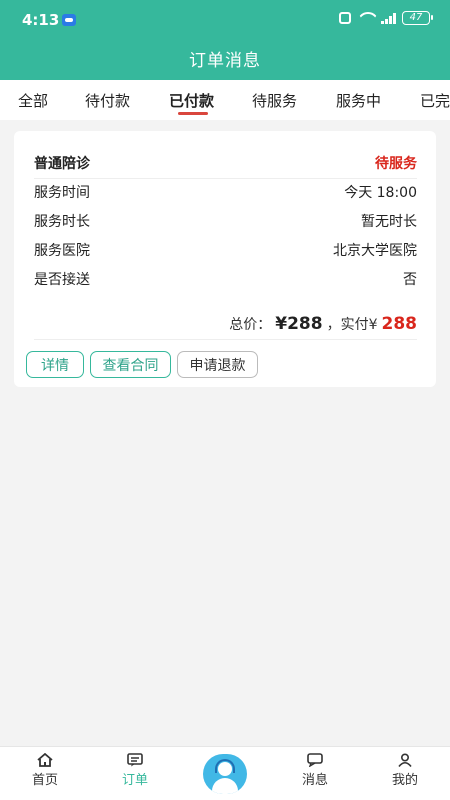 This screenshot has width=450, height=800. What do you see at coordinates (315, 770) in the screenshot?
I see `nav-messages: 消息` at bounding box center [315, 770].